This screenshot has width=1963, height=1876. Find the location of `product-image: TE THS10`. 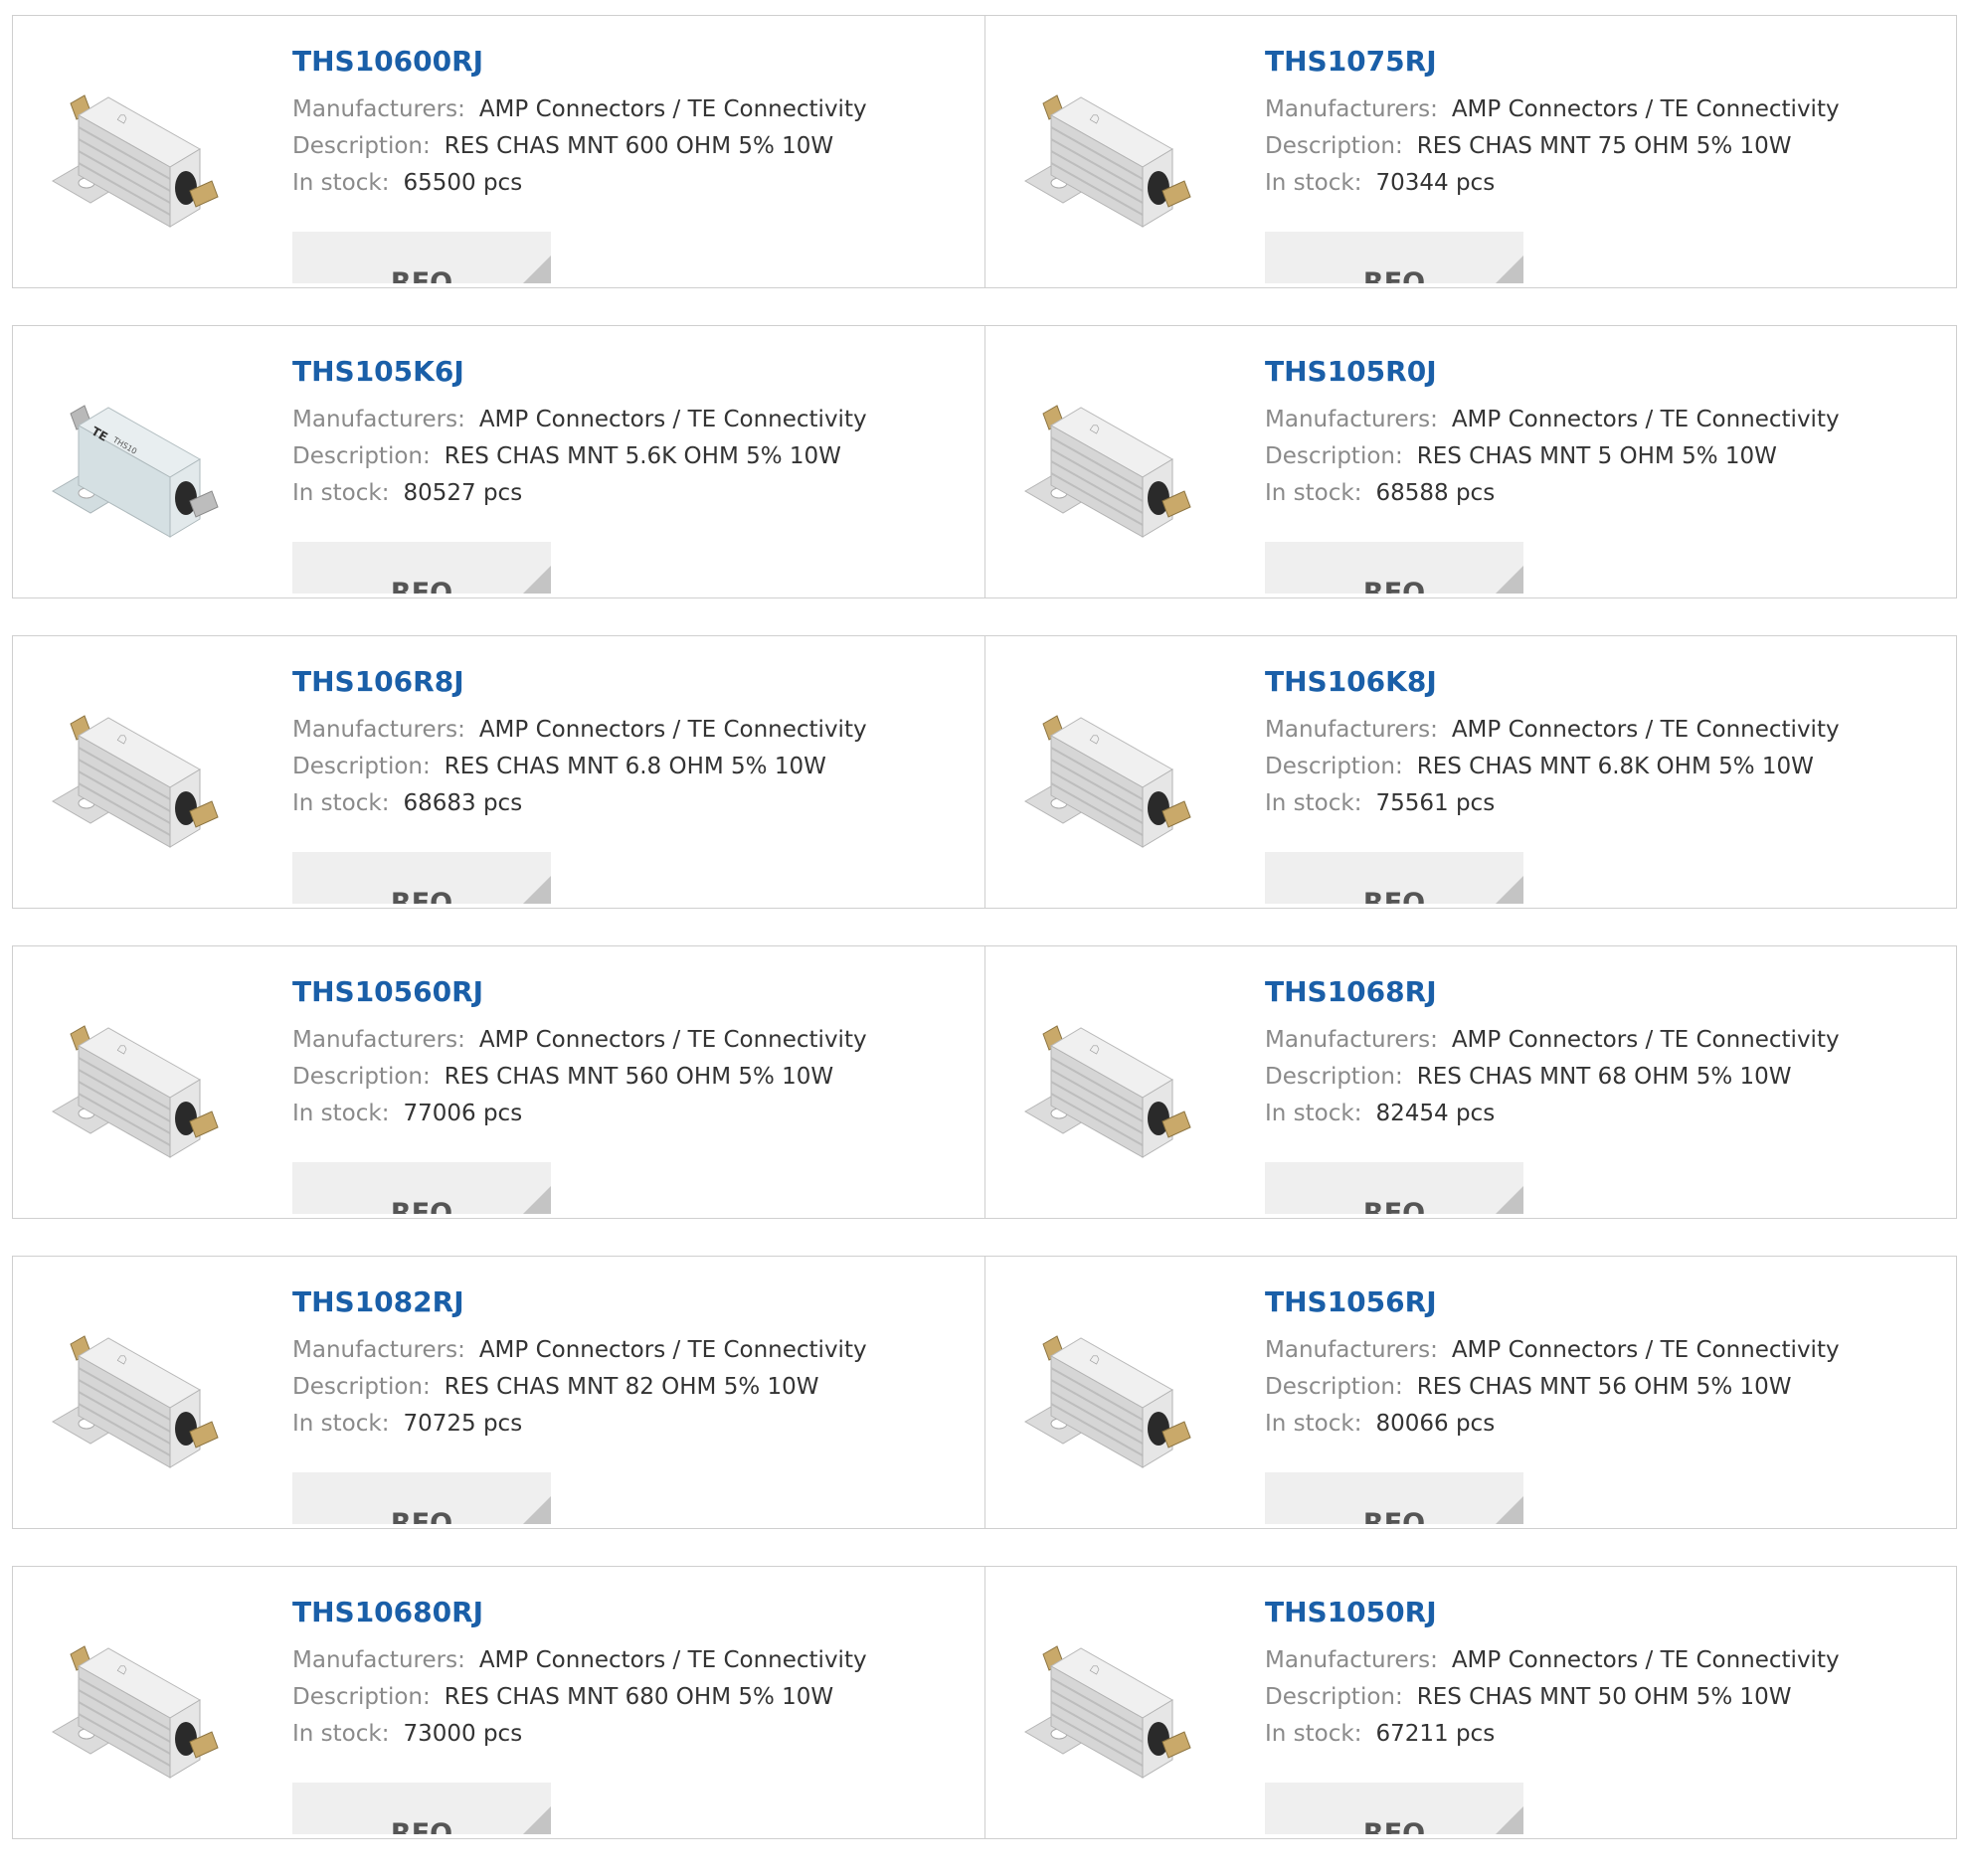

product-image: TE THS10 is located at coordinates (155, 458).